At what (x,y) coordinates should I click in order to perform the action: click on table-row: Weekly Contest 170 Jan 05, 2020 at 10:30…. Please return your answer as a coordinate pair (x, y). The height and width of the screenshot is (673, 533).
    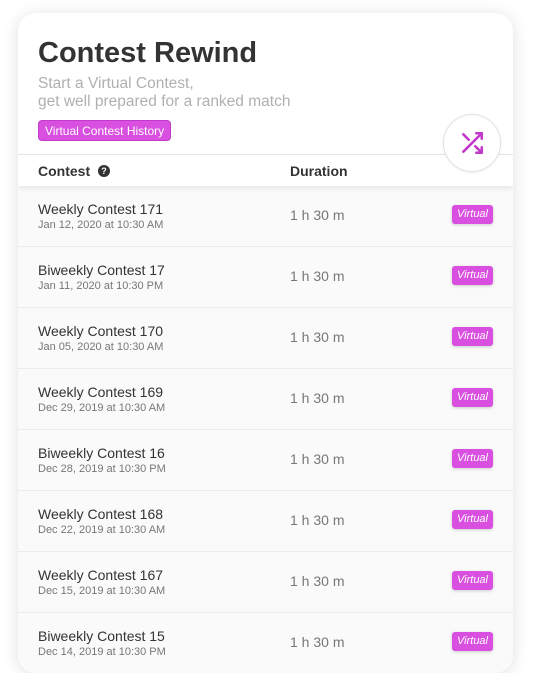
    Looking at the image, I should click on (265, 338).